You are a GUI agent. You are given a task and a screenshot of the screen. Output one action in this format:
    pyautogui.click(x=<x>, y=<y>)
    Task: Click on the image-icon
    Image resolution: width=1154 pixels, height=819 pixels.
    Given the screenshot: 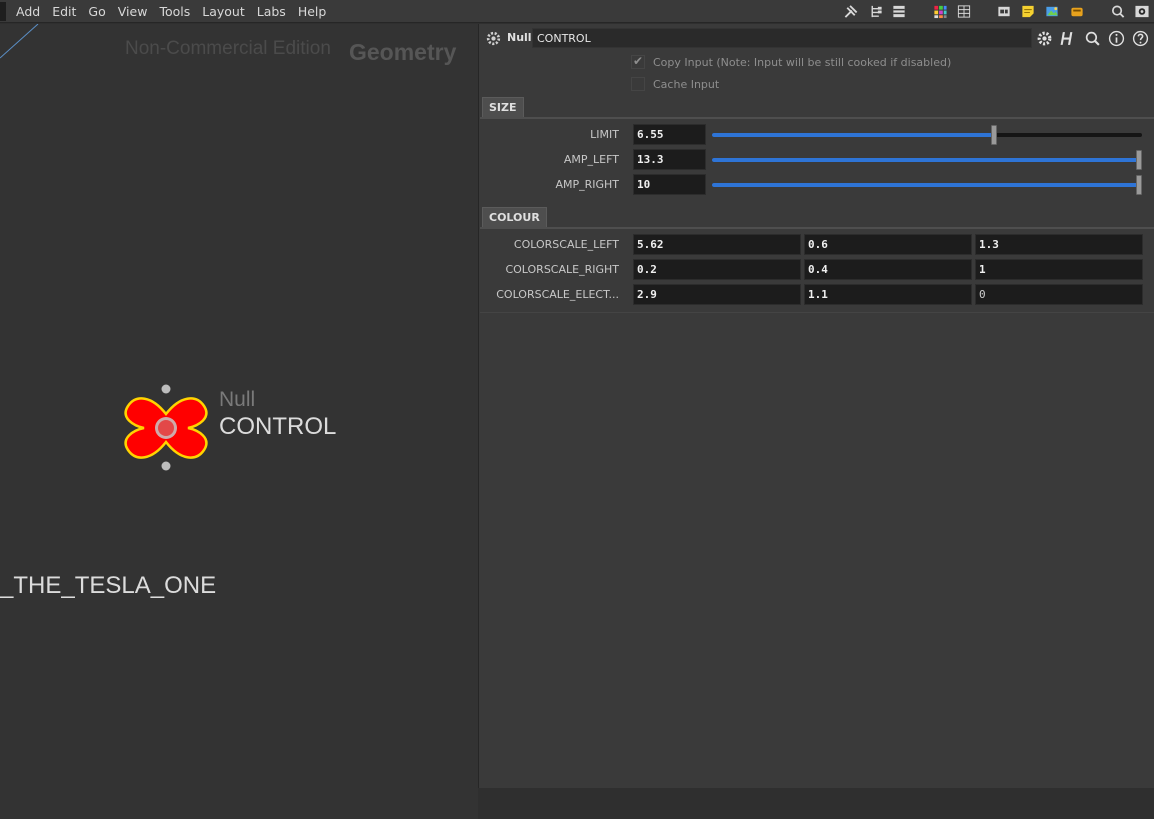 What is the action you would take?
    pyautogui.click(x=1052, y=11)
    